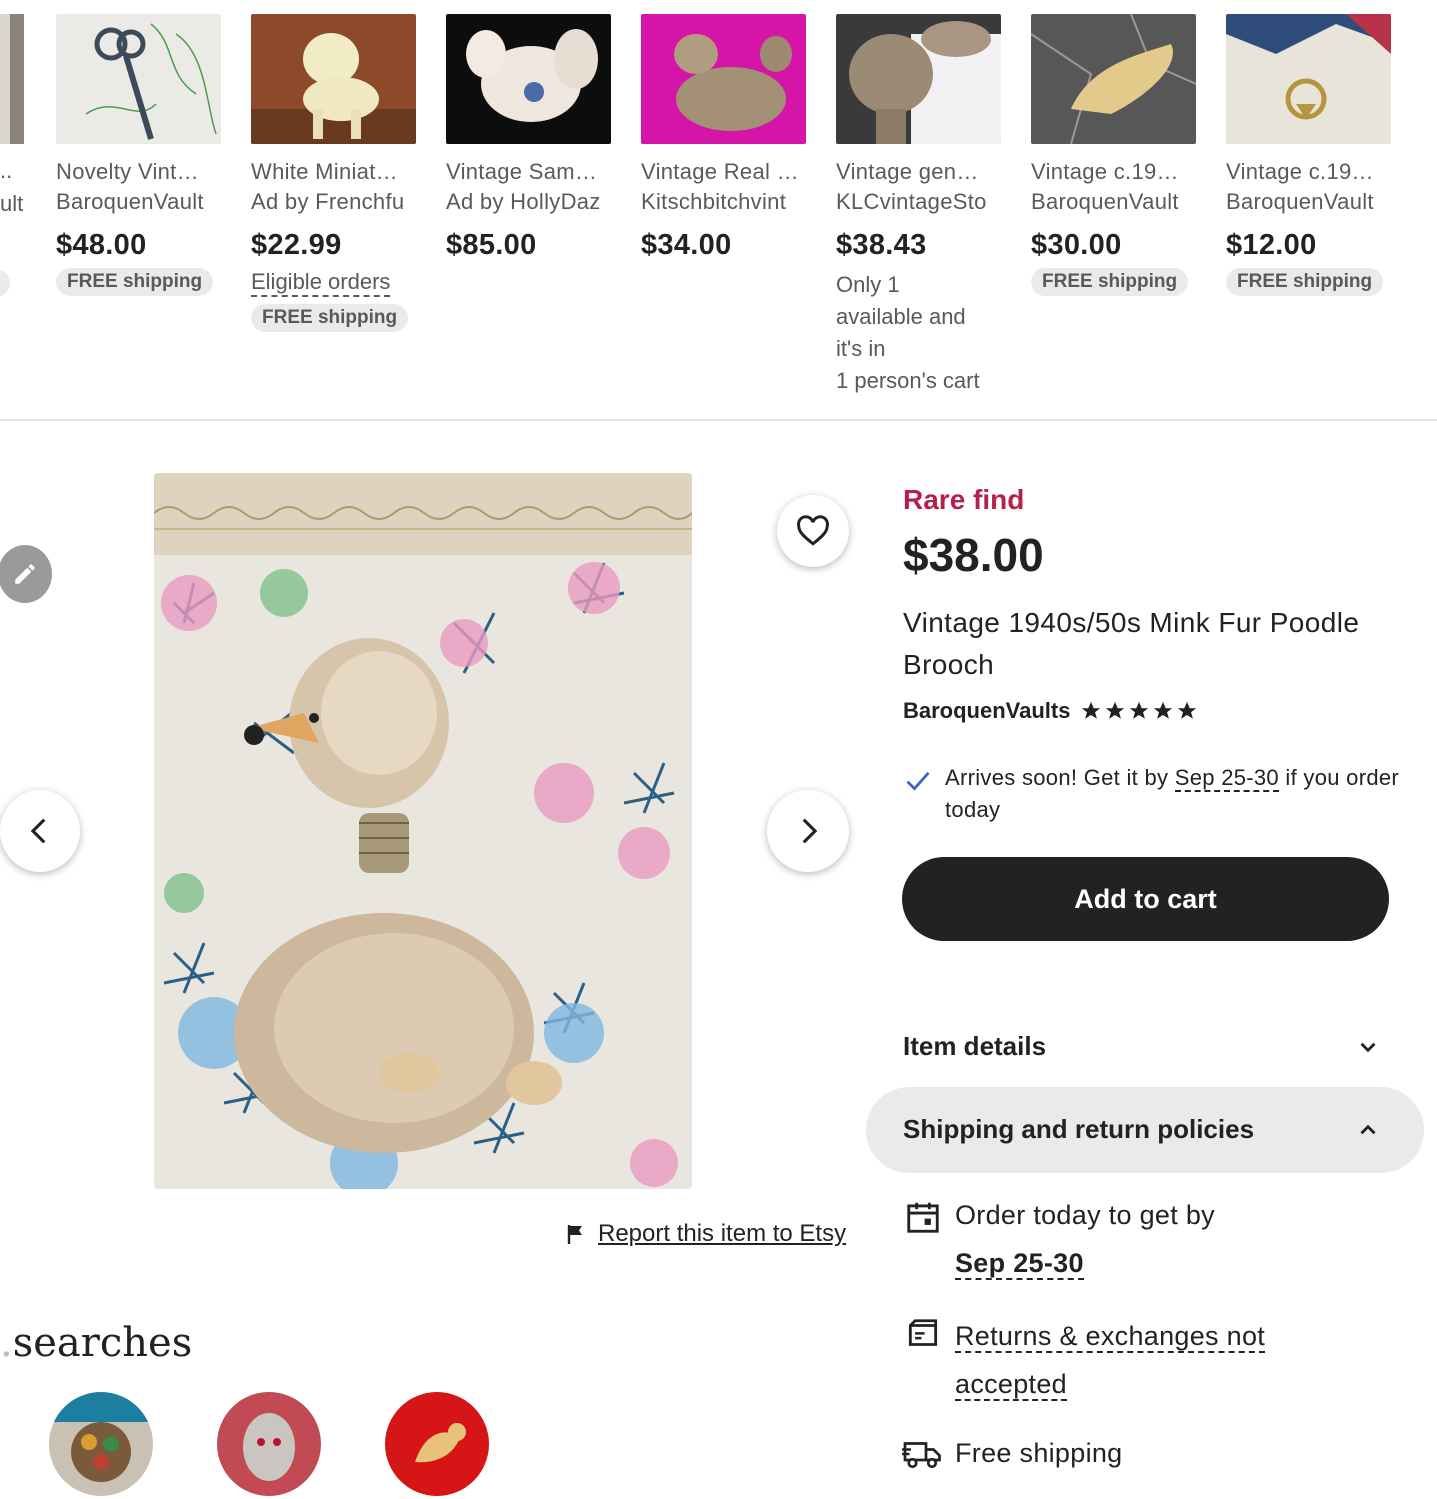 This screenshot has width=1437, height=1499. What do you see at coordinates (923, 1217) in the screenshot?
I see `calendar-icon` at bounding box center [923, 1217].